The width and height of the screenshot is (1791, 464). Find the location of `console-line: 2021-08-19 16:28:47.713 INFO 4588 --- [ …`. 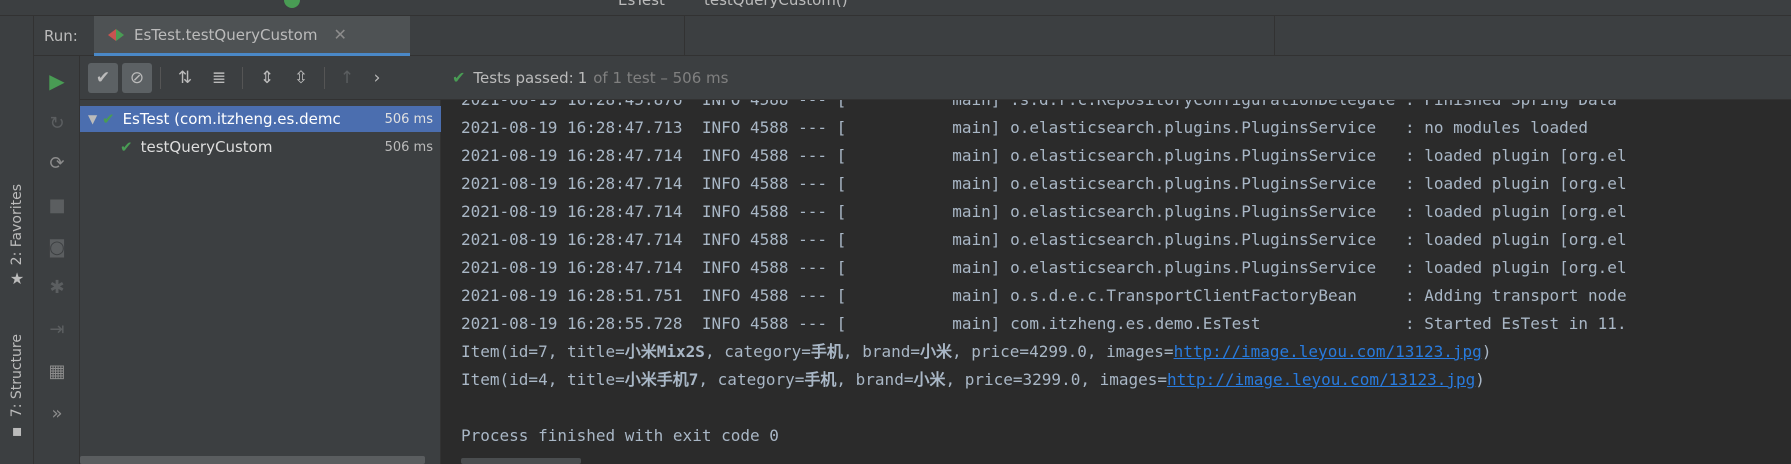

console-line: 2021-08-19 16:28:47.713 INFO 4588 --- [ … is located at coordinates (1025, 127).